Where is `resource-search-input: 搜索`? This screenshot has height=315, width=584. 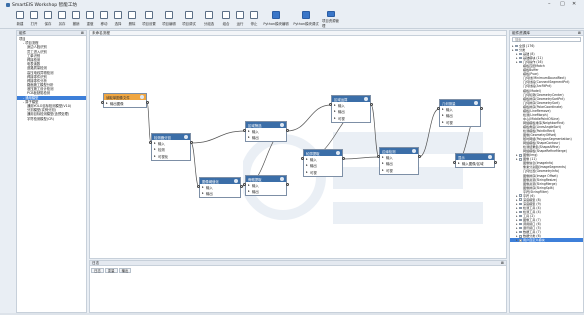
resource-search-input: 搜索 is located at coordinates (546, 39).